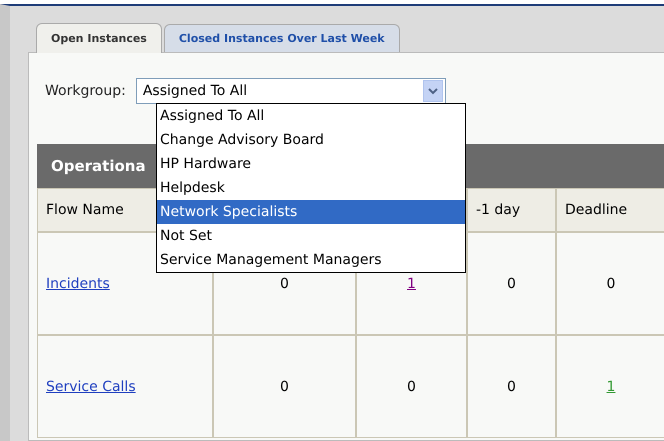 The width and height of the screenshot is (664, 441). Describe the element at coordinates (78, 284) in the screenshot. I see `flow-link: Incidents` at that location.